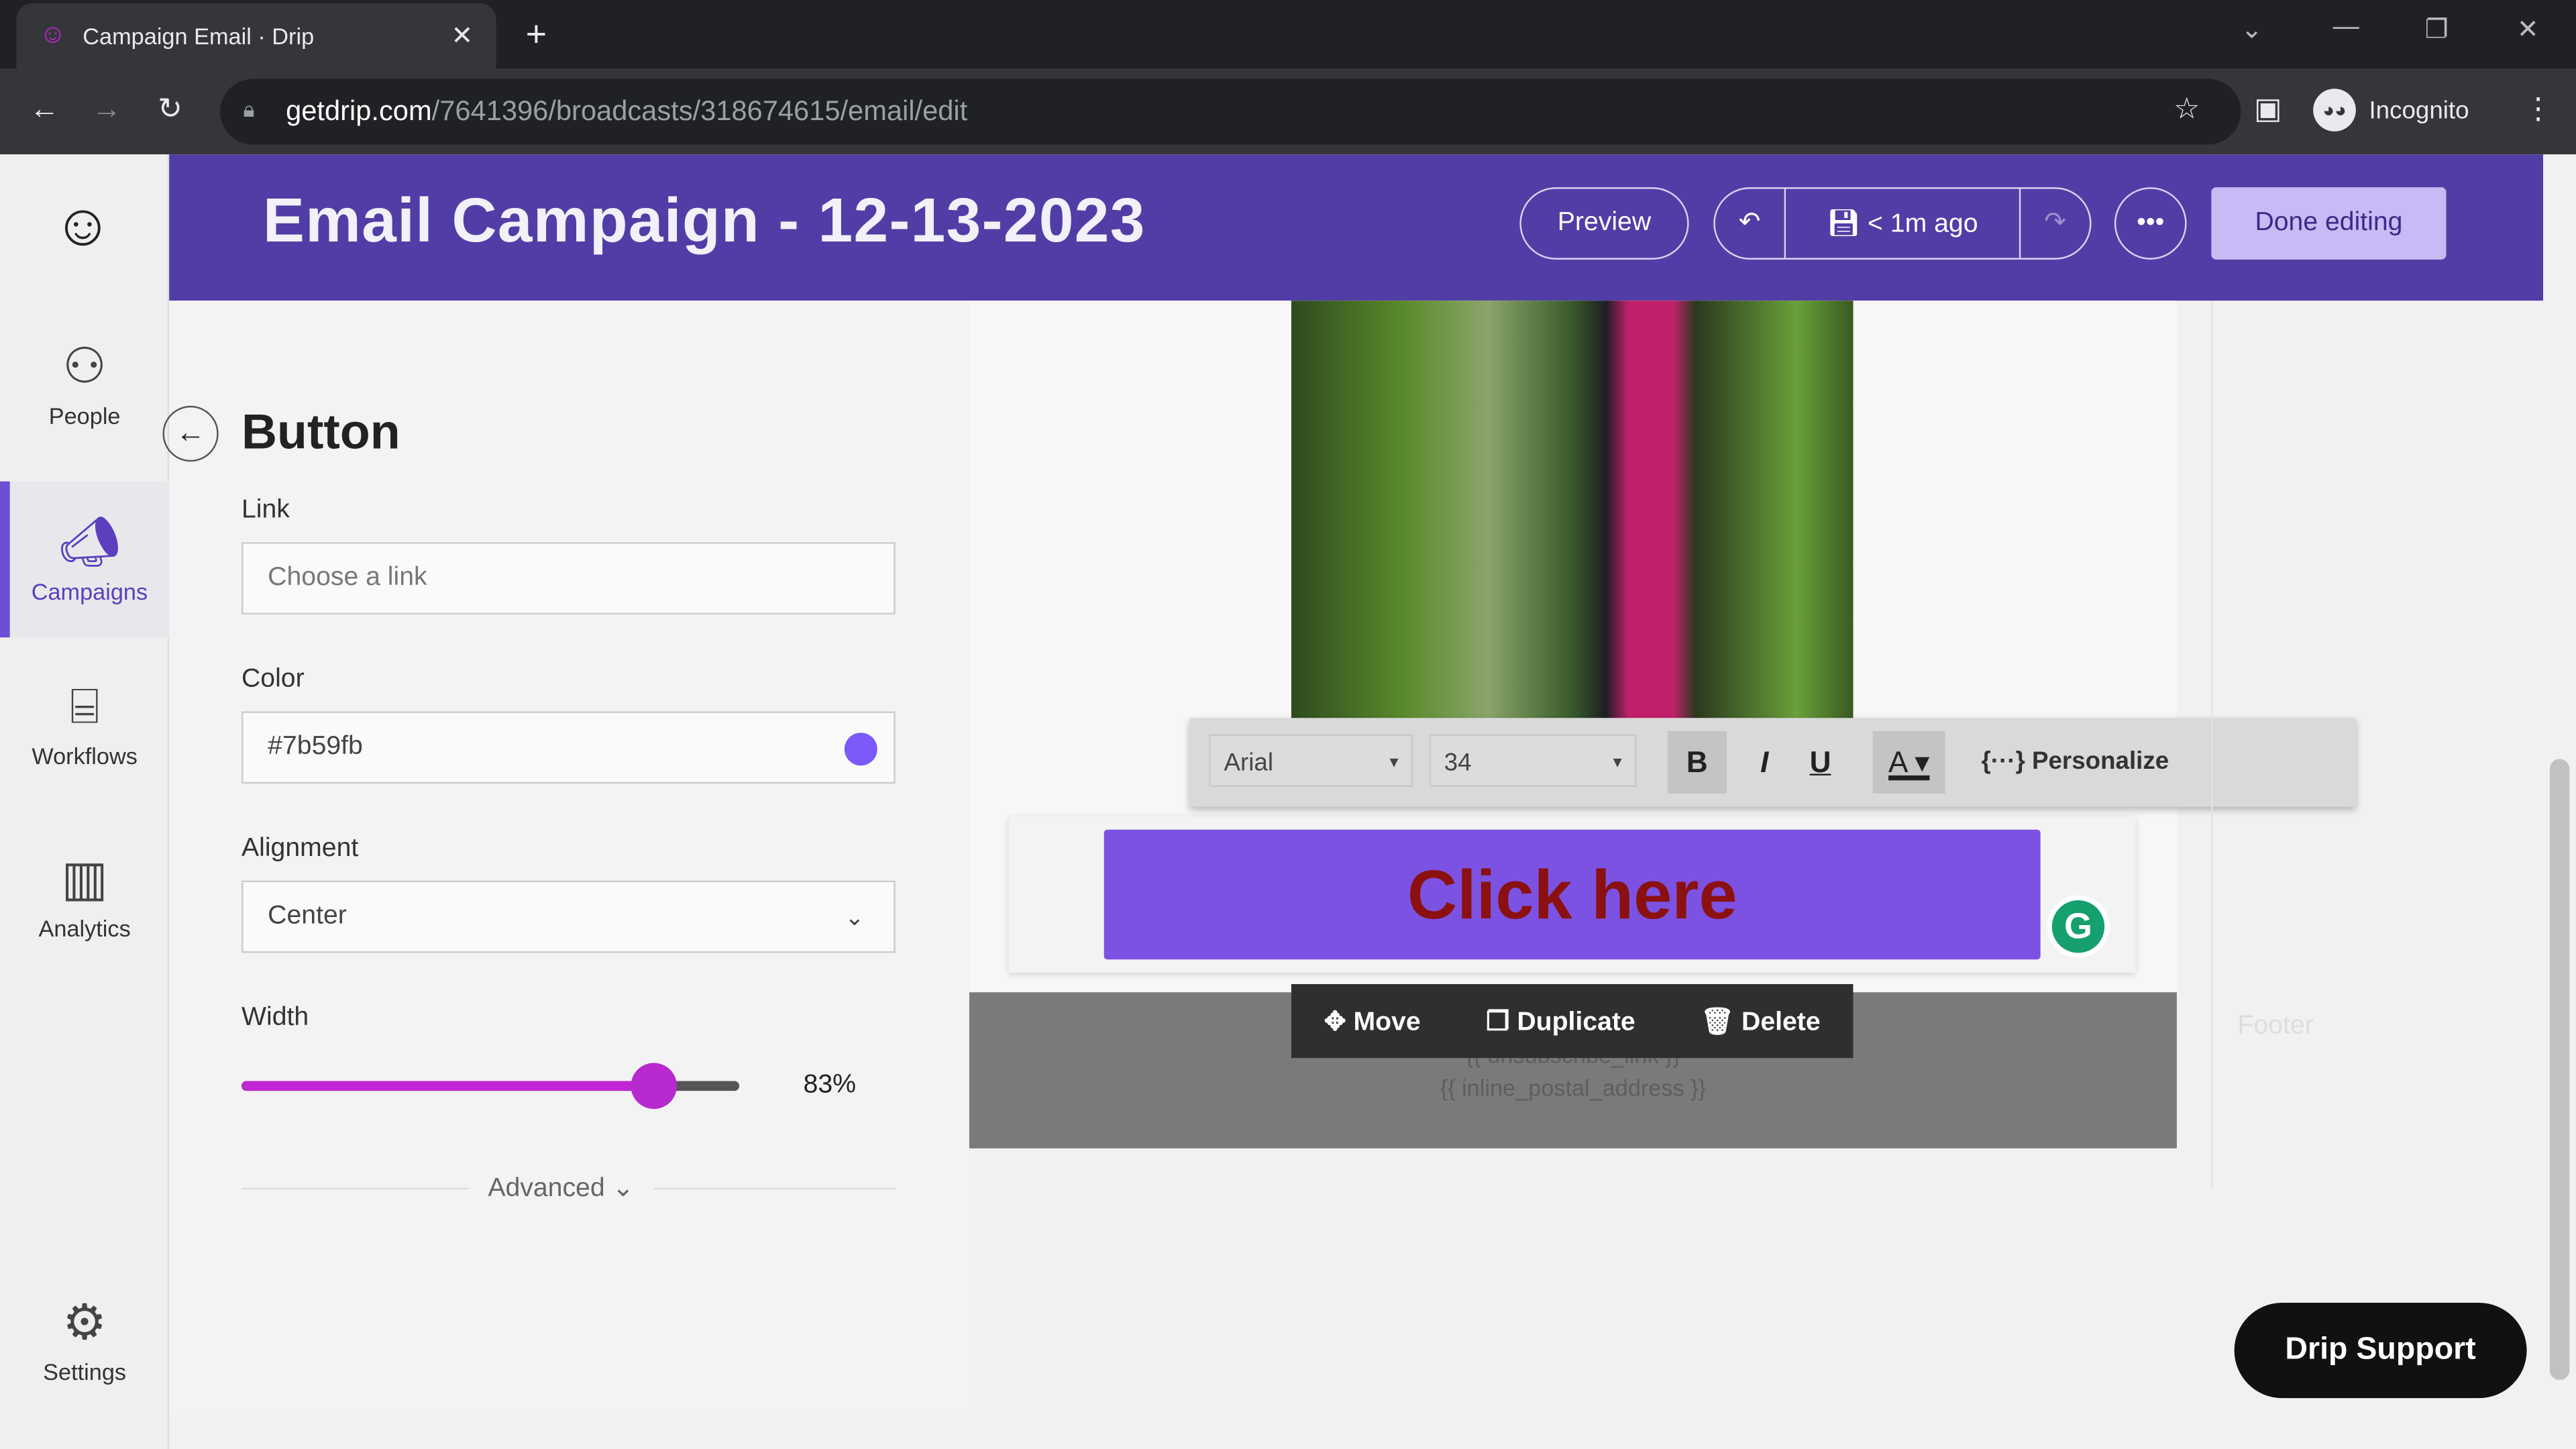 This screenshot has height=1449, width=2576. Describe the element at coordinates (2528, 29) in the screenshot. I see `close-window-button: ✕` at that location.